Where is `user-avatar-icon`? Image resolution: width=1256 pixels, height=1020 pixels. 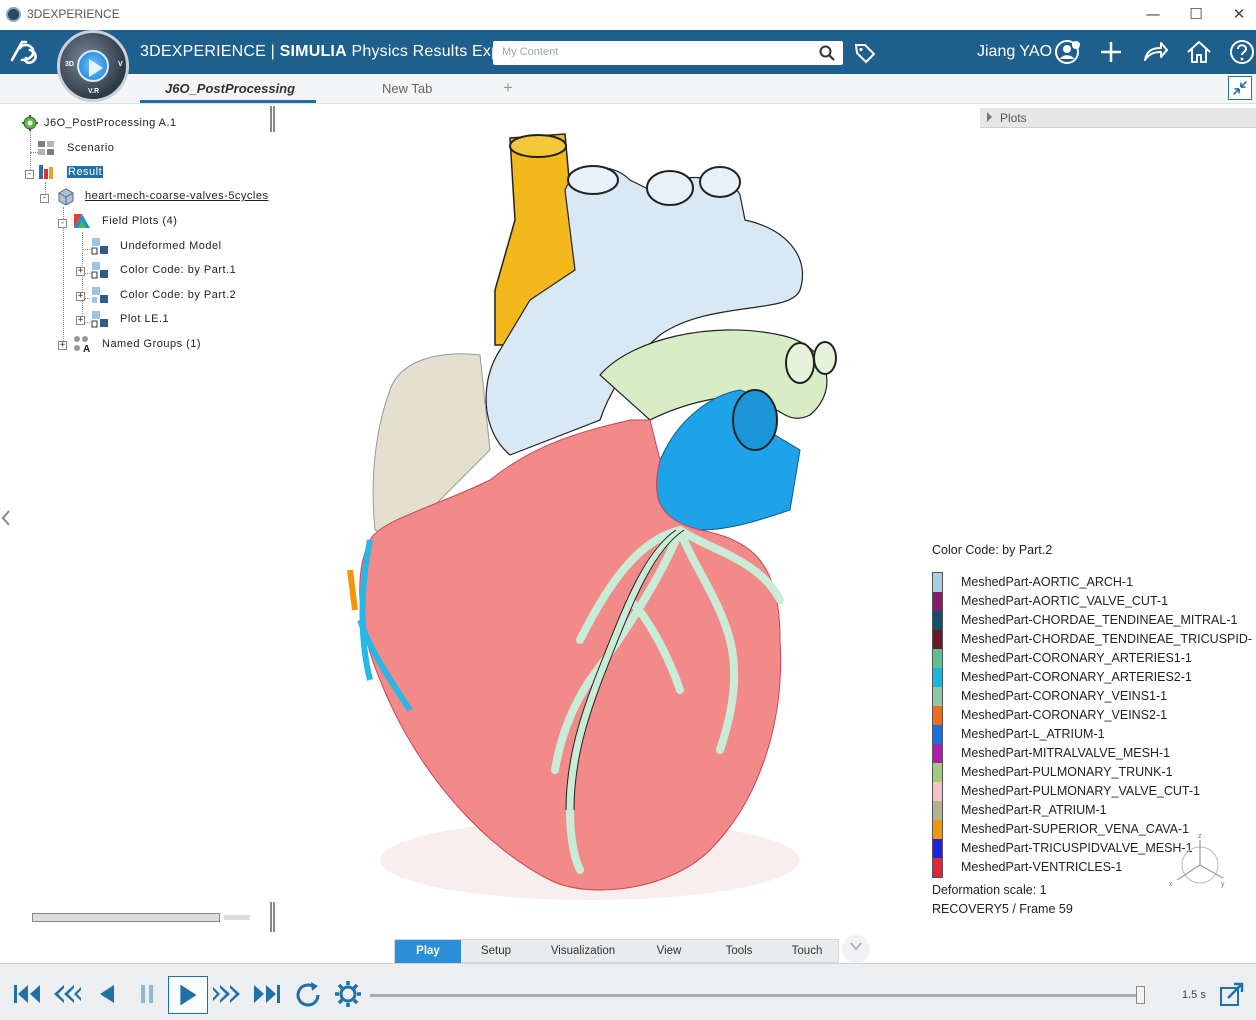 user-avatar-icon is located at coordinates (1068, 52).